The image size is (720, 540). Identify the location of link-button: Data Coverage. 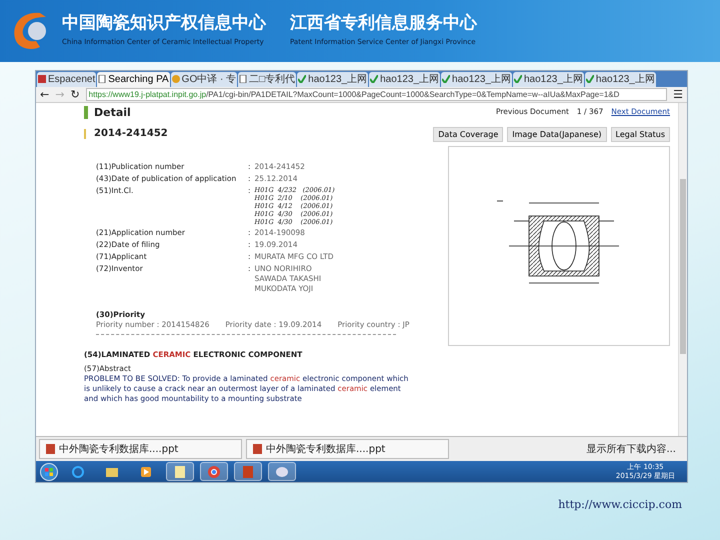
(468, 134).